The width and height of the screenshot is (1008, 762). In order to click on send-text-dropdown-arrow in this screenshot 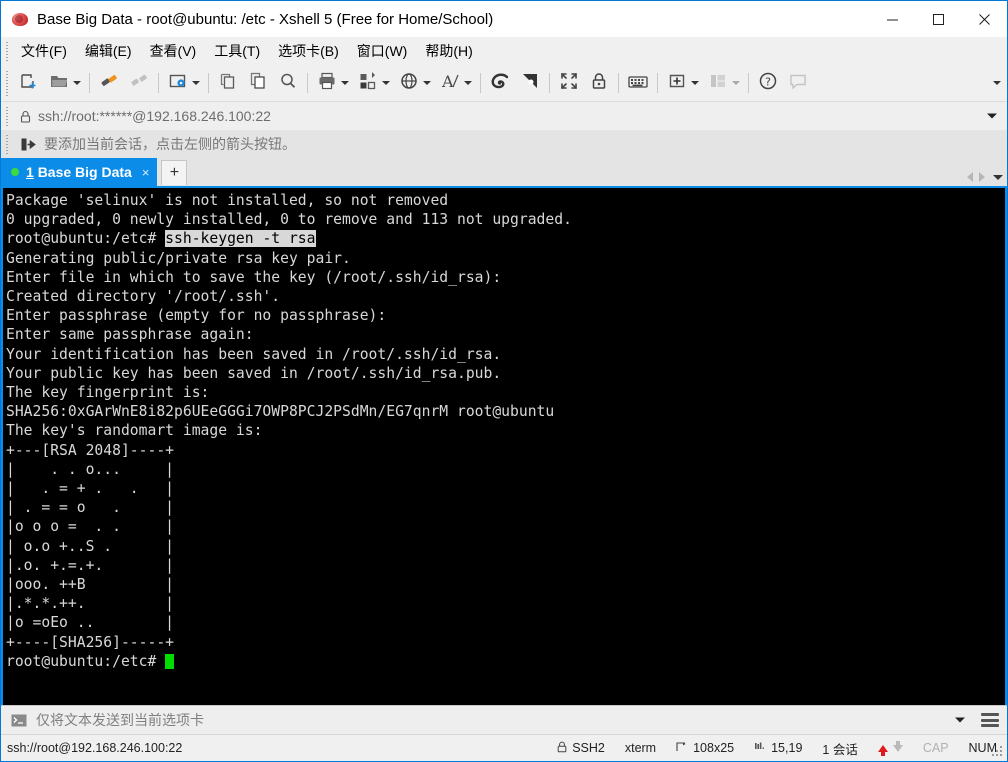, I will do `click(960, 720)`.